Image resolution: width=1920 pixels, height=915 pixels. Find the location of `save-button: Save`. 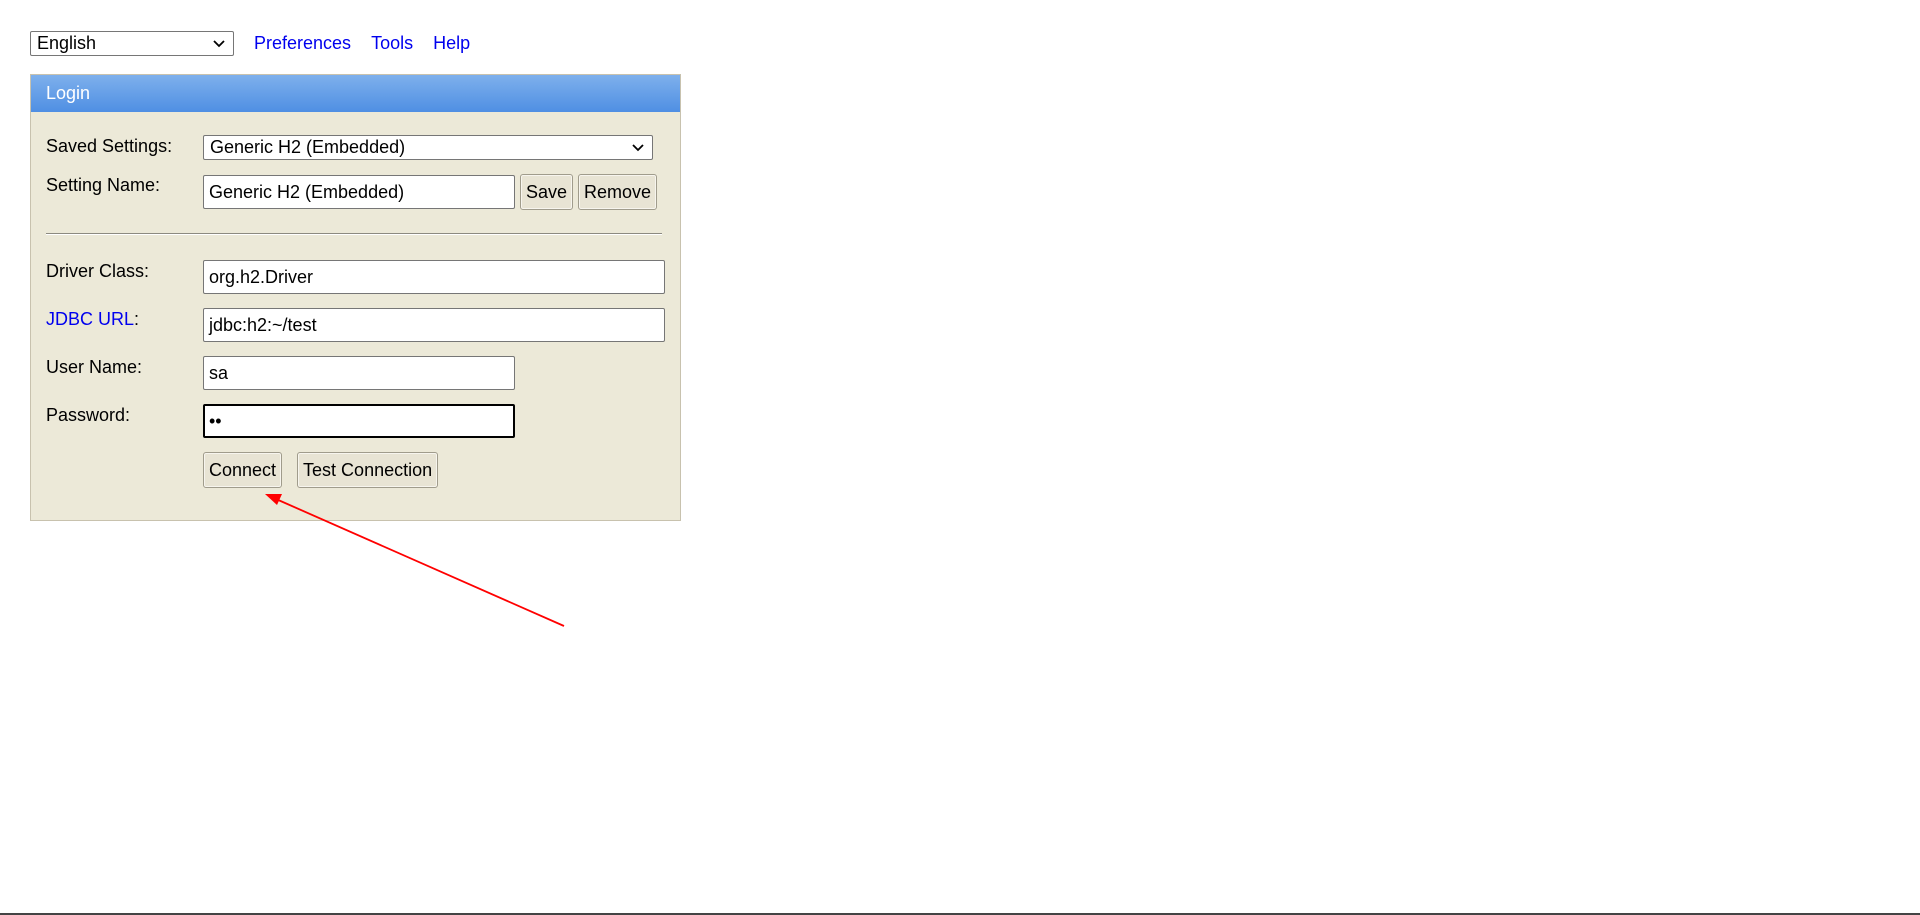

save-button: Save is located at coordinates (547, 192).